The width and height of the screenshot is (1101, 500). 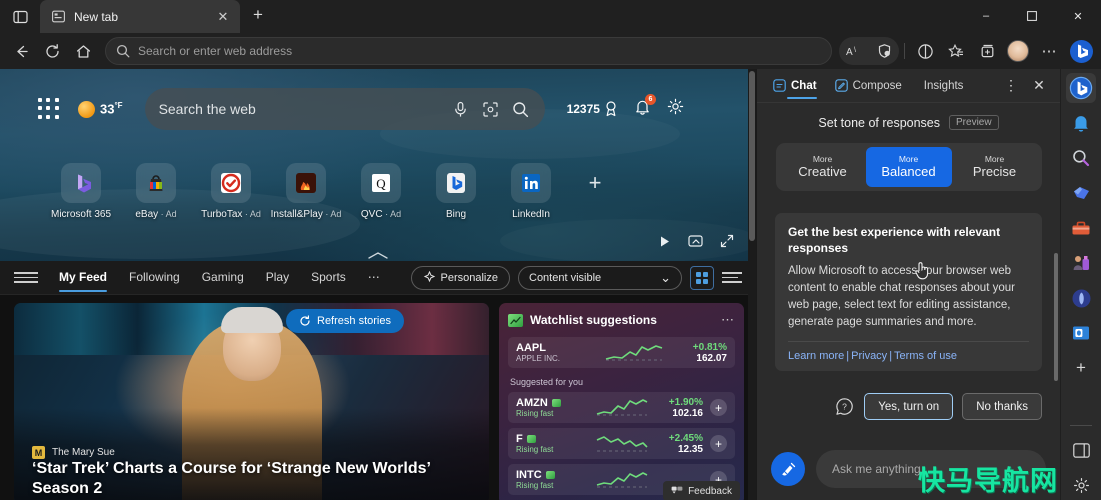 I want to click on watchlist-row-aapl: AAPL APPLE INC. +0.81% 162.07, so click(x=621, y=352).